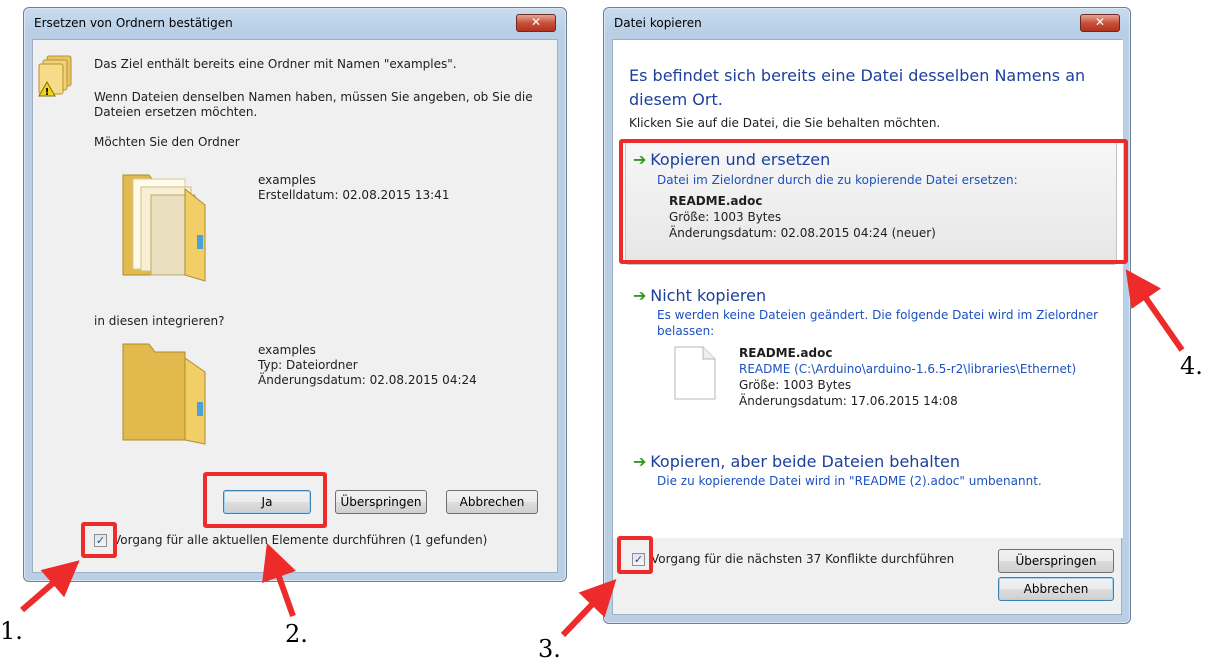 Image resolution: width=1208 pixels, height=665 pixels. I want to click on annotation-marker-1: 1., so click(11, 631).